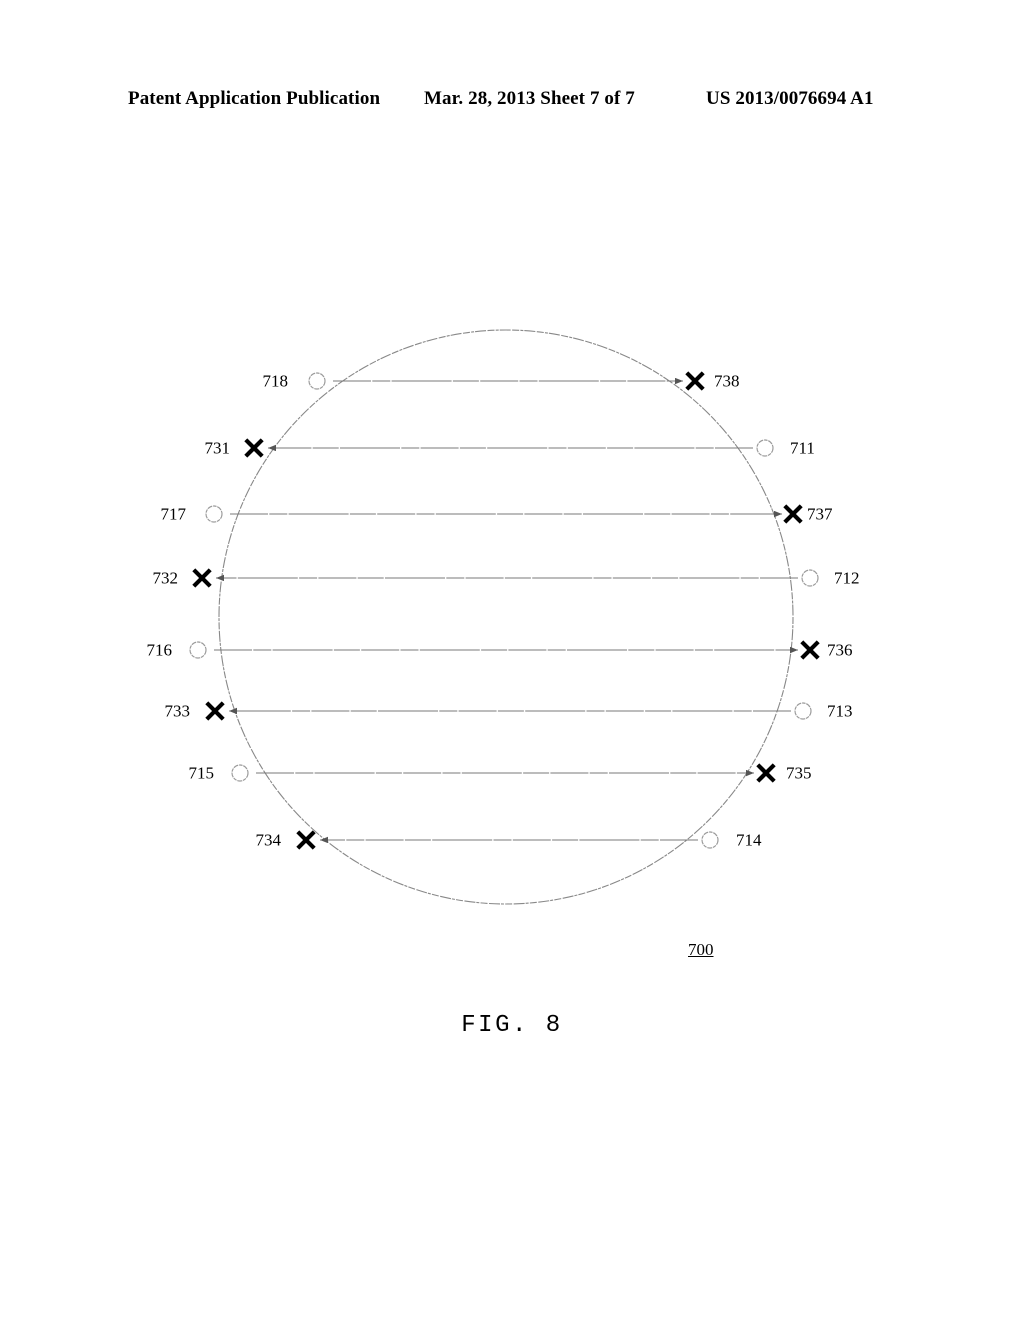 This screenshot has height=1320, width=1024. I want to click on ref-numeral-718: 718, so click(275, 381).